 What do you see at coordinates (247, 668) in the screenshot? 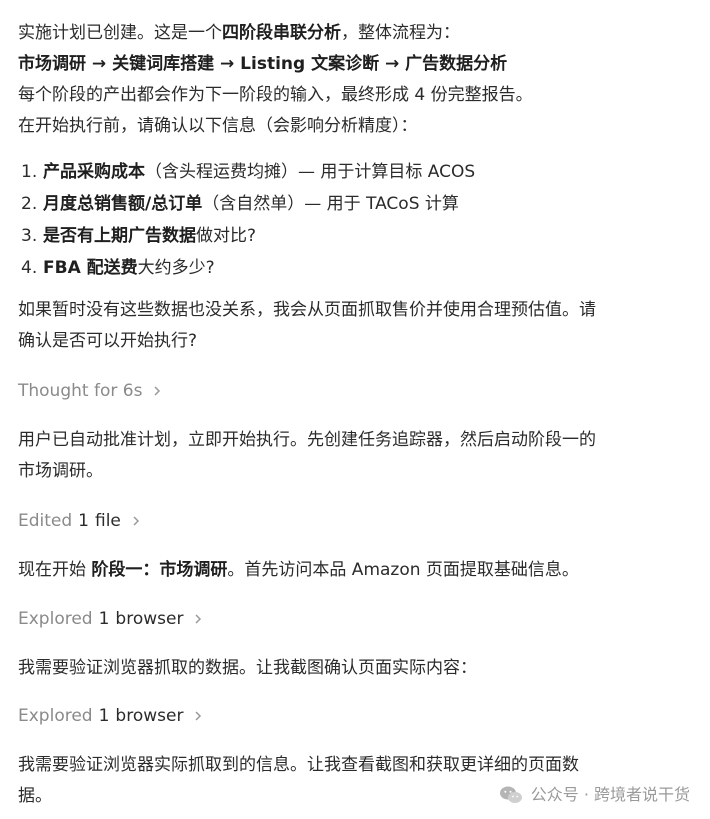
I see `message-line: 我需要验证浏览器抓取的数据。让我截图确认页面实际内容：` at bounding box center [247, 668].